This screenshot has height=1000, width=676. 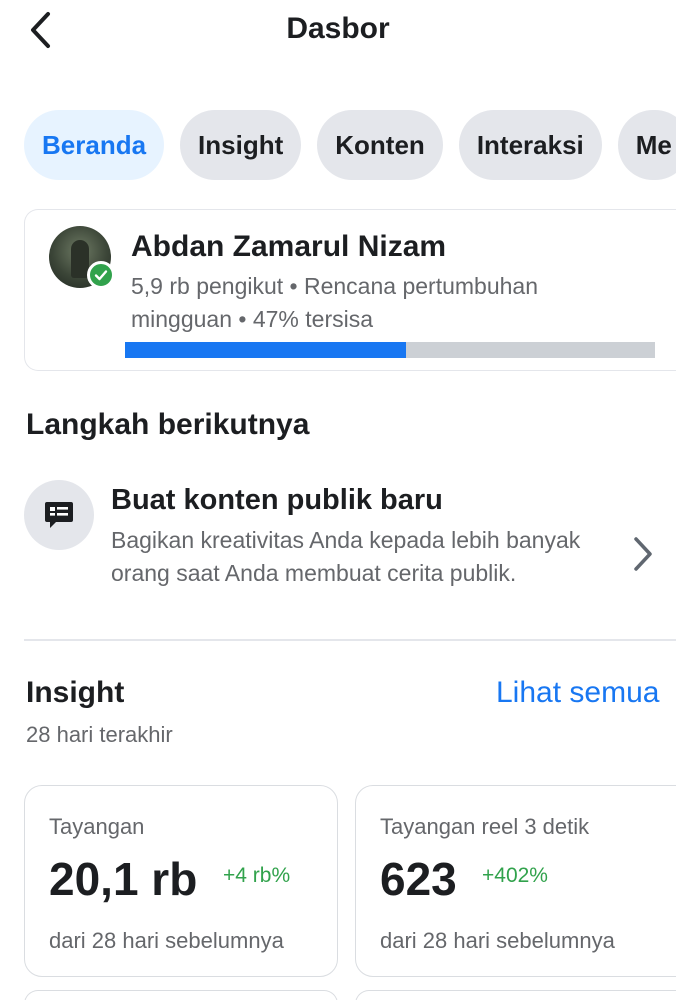 I want to click on stat-value: 623, so click(x=418, y=879).